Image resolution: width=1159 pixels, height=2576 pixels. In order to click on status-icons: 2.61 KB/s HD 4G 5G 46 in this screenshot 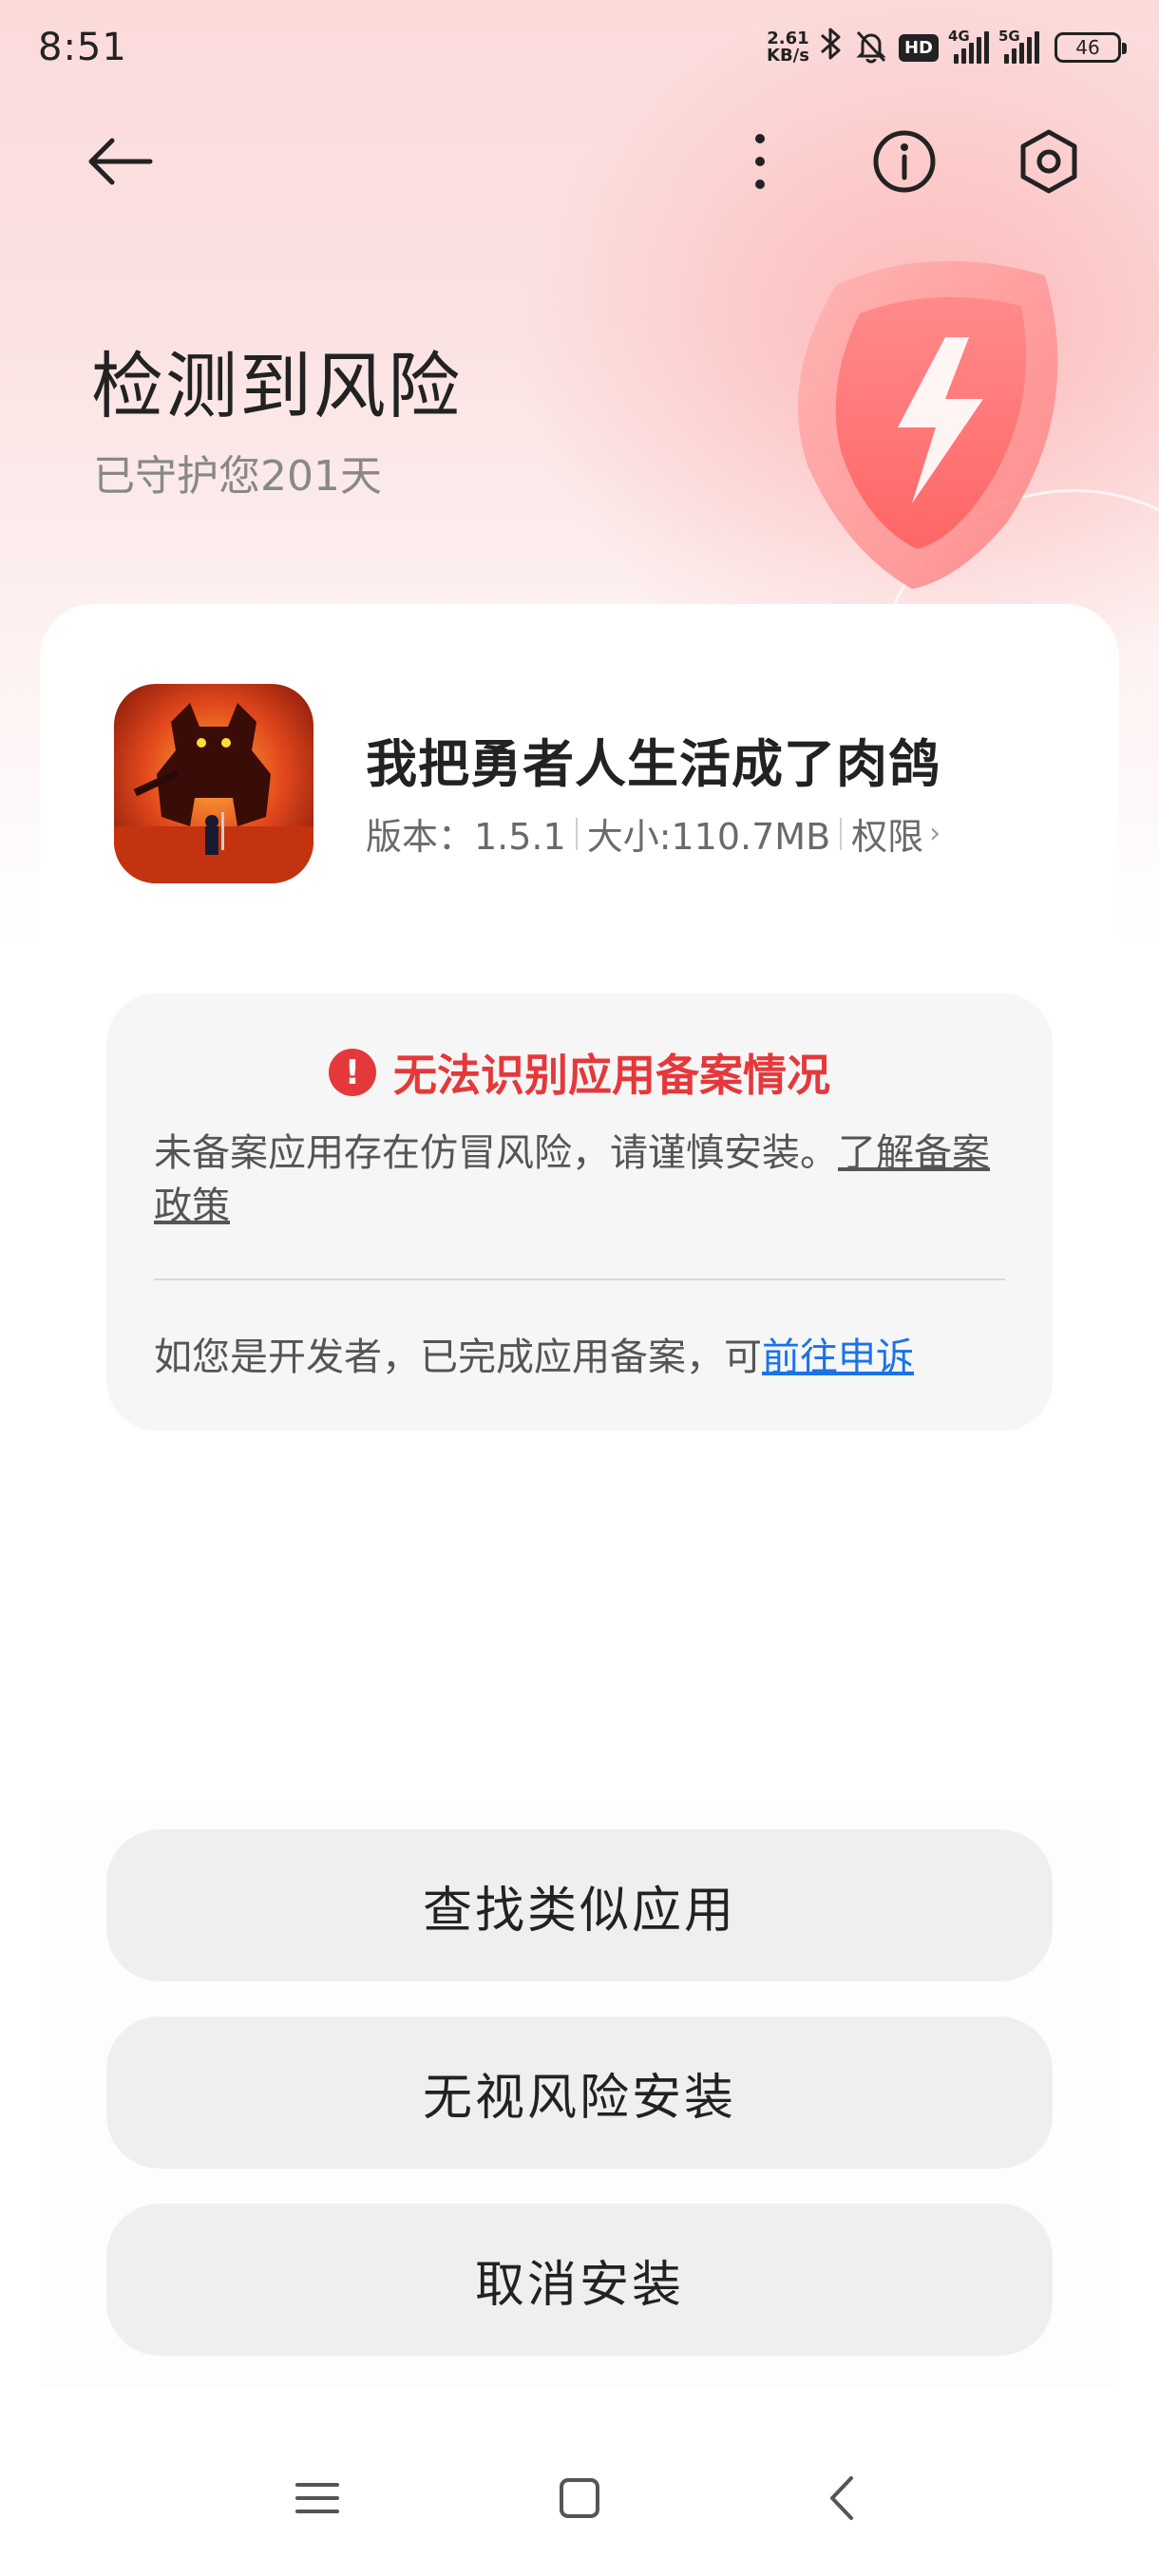, I will do `click(947, 48)`.